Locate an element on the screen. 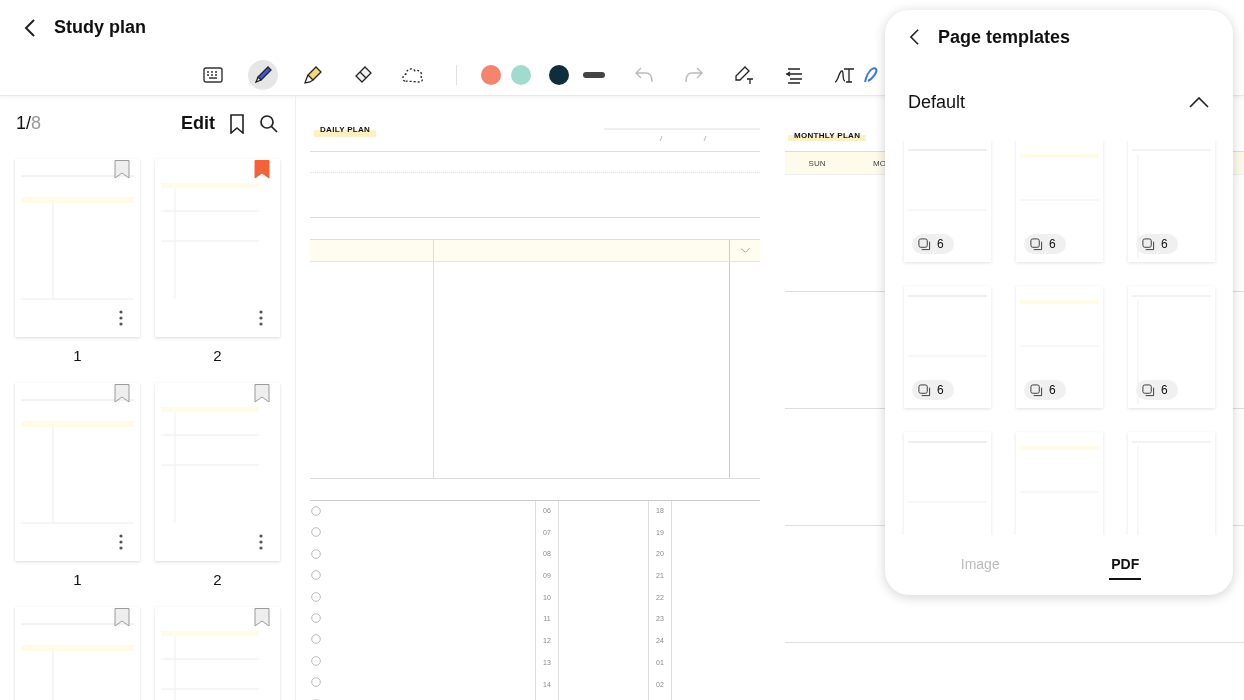 The height and width of the screenshot is (700, 1244). page-heading: MONTHLY PLAN is located at coordinates (827, 135).